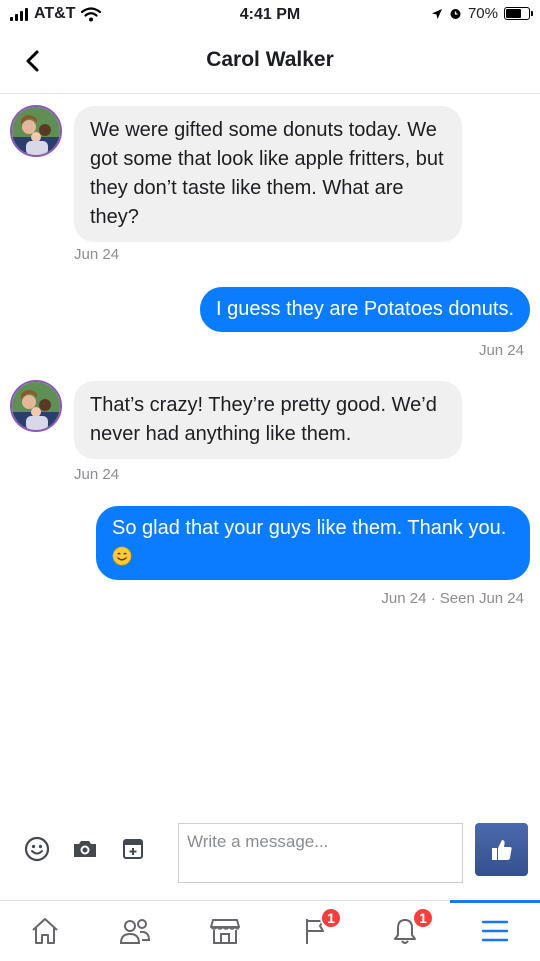  I want to click on tab-pages: 1, so click(315, 931).